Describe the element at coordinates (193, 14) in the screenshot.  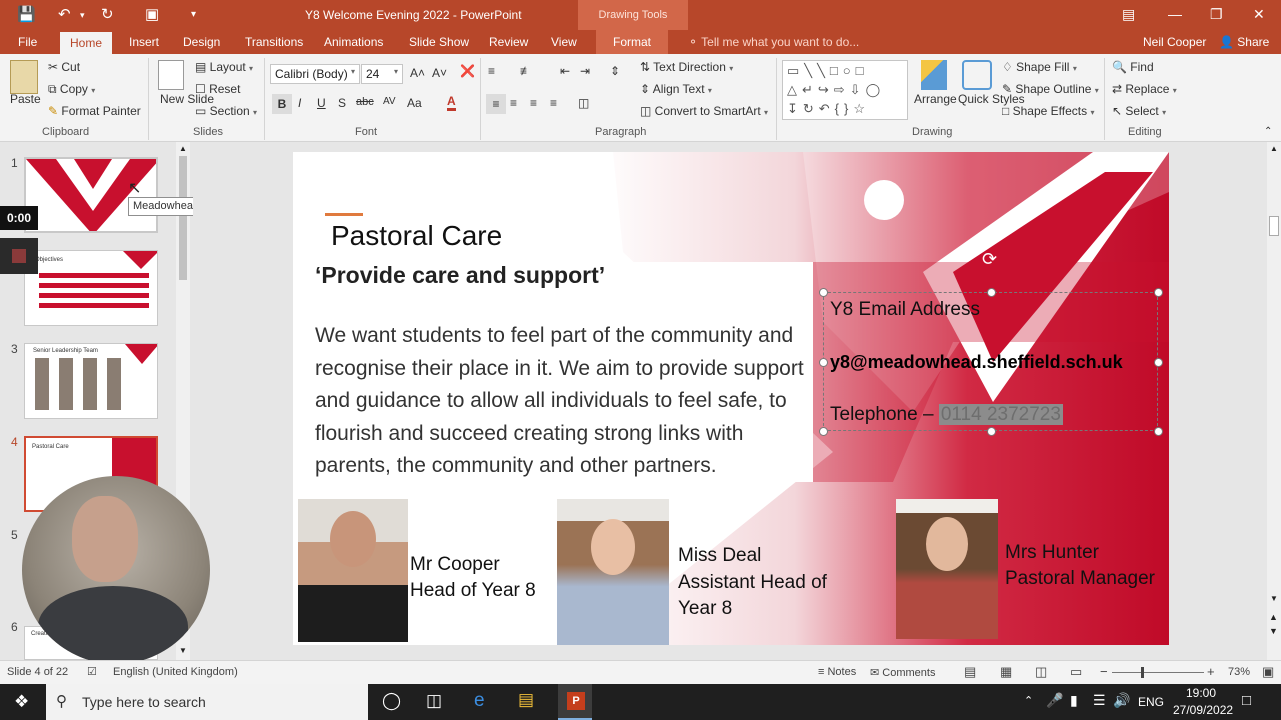
I see `customize-toolbar-icon: ▾` at that location.